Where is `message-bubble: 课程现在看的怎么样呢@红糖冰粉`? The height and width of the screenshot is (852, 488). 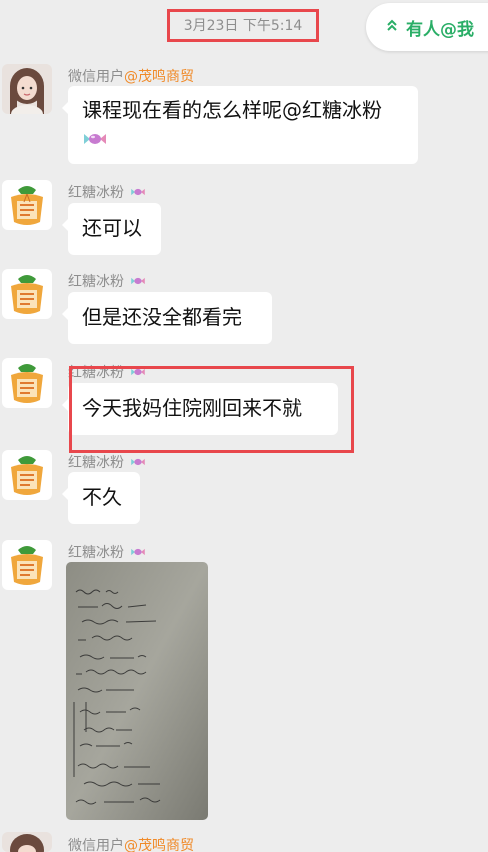 message-bubble: 课程现在看的怎么样呢@红糖冰粉 is located at coordinates (240, 125).